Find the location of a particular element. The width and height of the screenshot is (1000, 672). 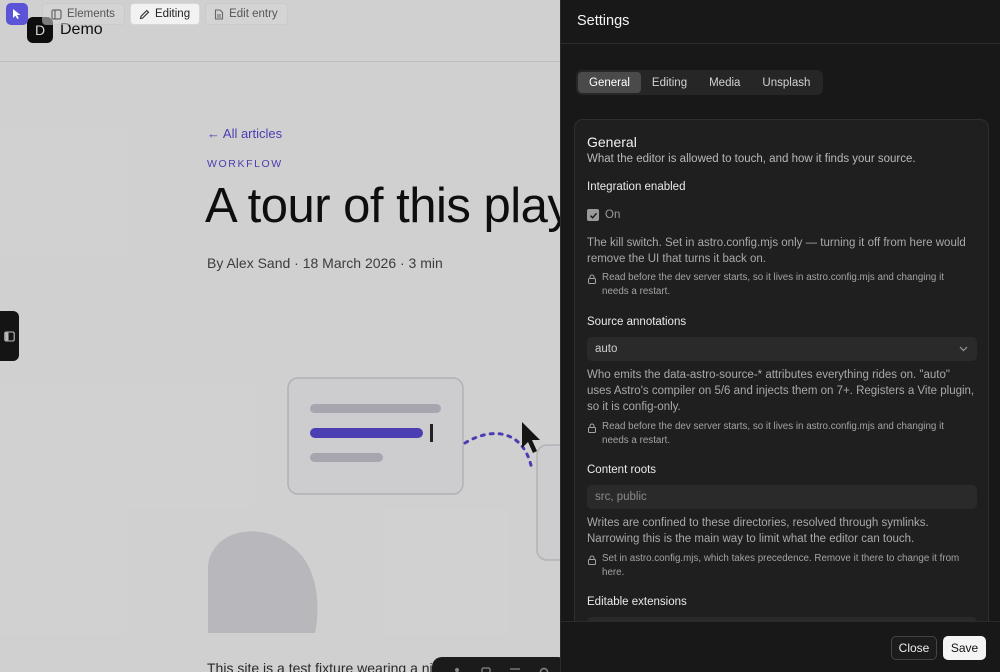

sidebar-toggle is located at coordinates (9, 336).